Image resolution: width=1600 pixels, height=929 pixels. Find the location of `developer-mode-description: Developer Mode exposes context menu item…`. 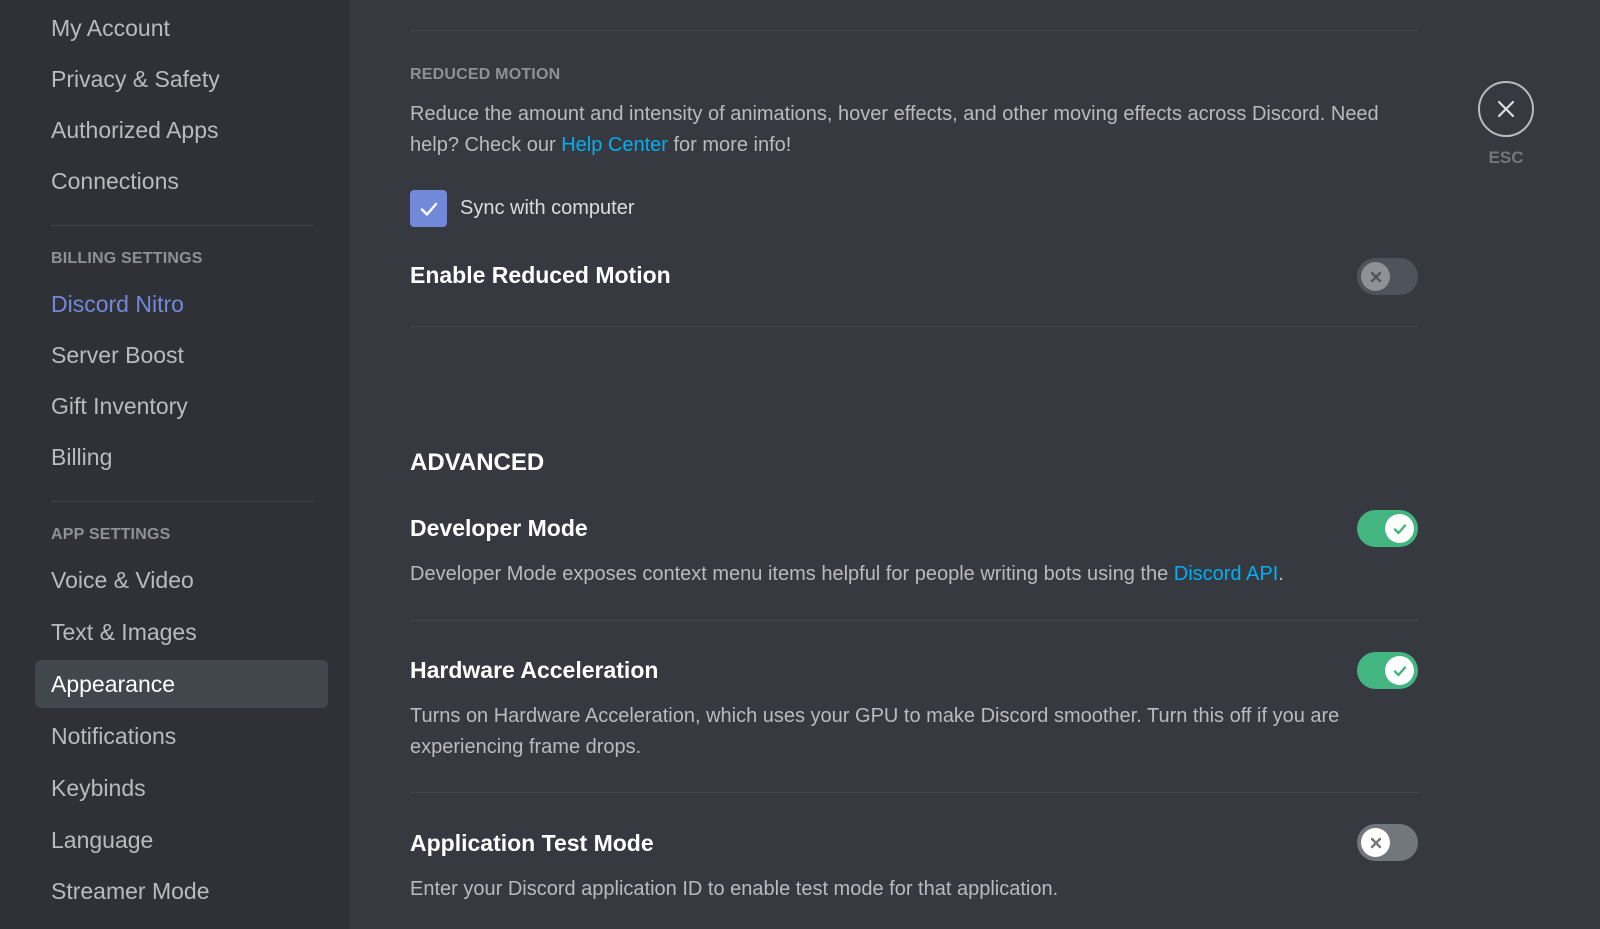

developer-mode-description: Developer Mode exposes context menu item… is located at coordinates (905, 574).